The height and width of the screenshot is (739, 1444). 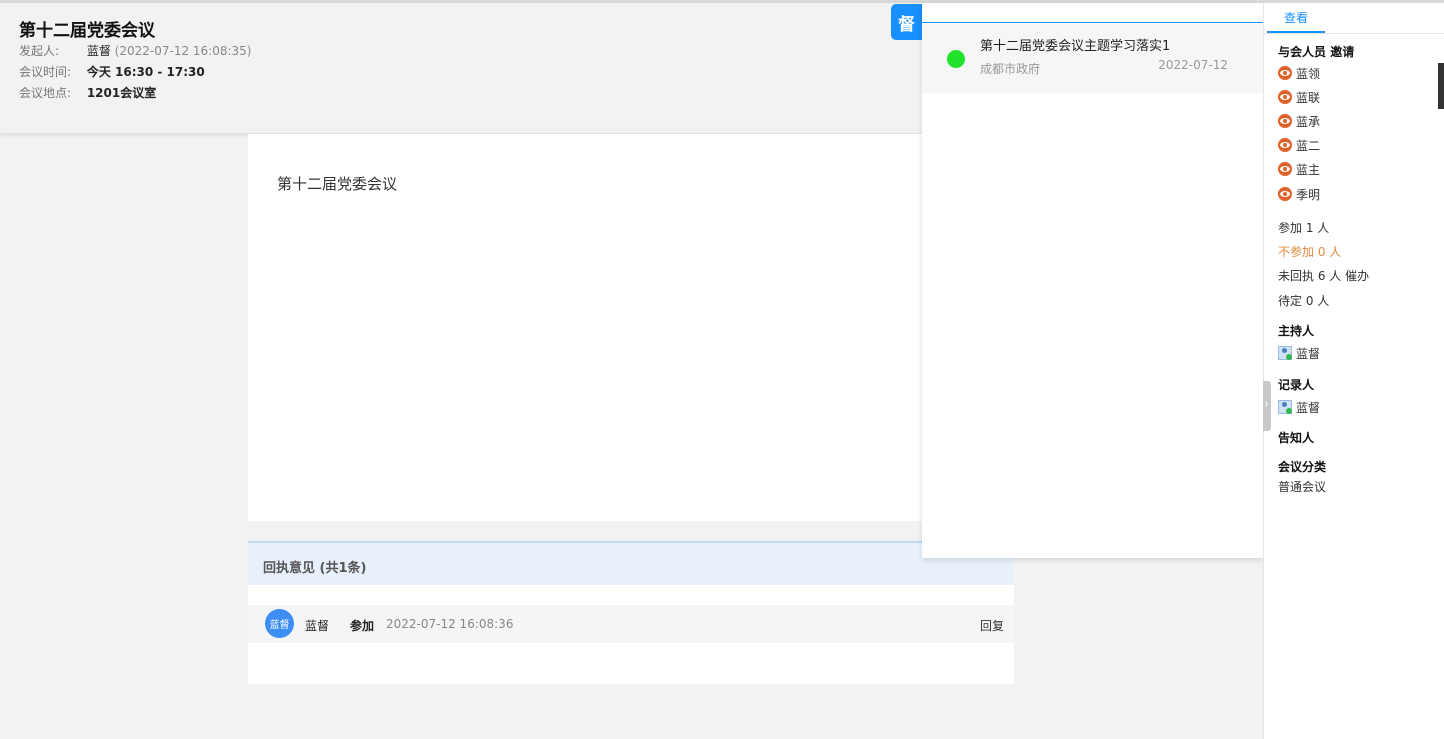 I want to click on initiator-time: (2022-07-12 16:08:35), so click(x=183, y=51).